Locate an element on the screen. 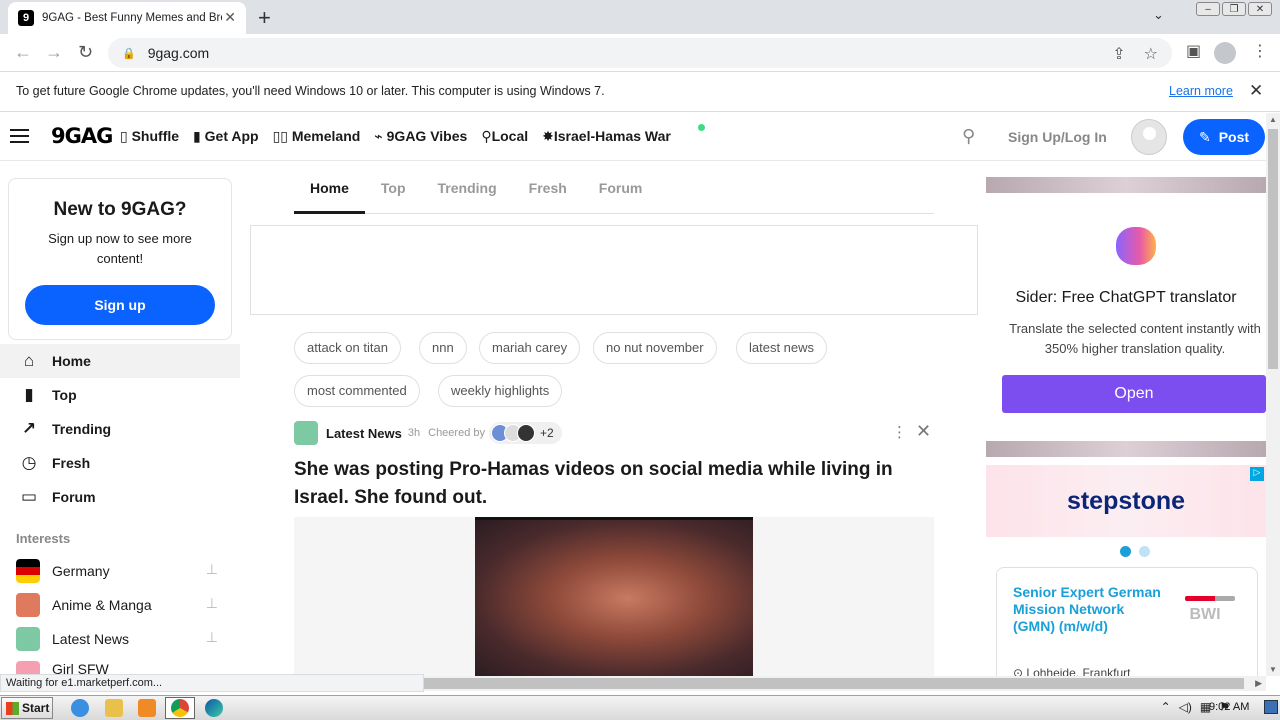 The height and width of the screenshot is (720, 1280). sidebar-item-trending: ↗ Trending is located at coordinates (120, 429).